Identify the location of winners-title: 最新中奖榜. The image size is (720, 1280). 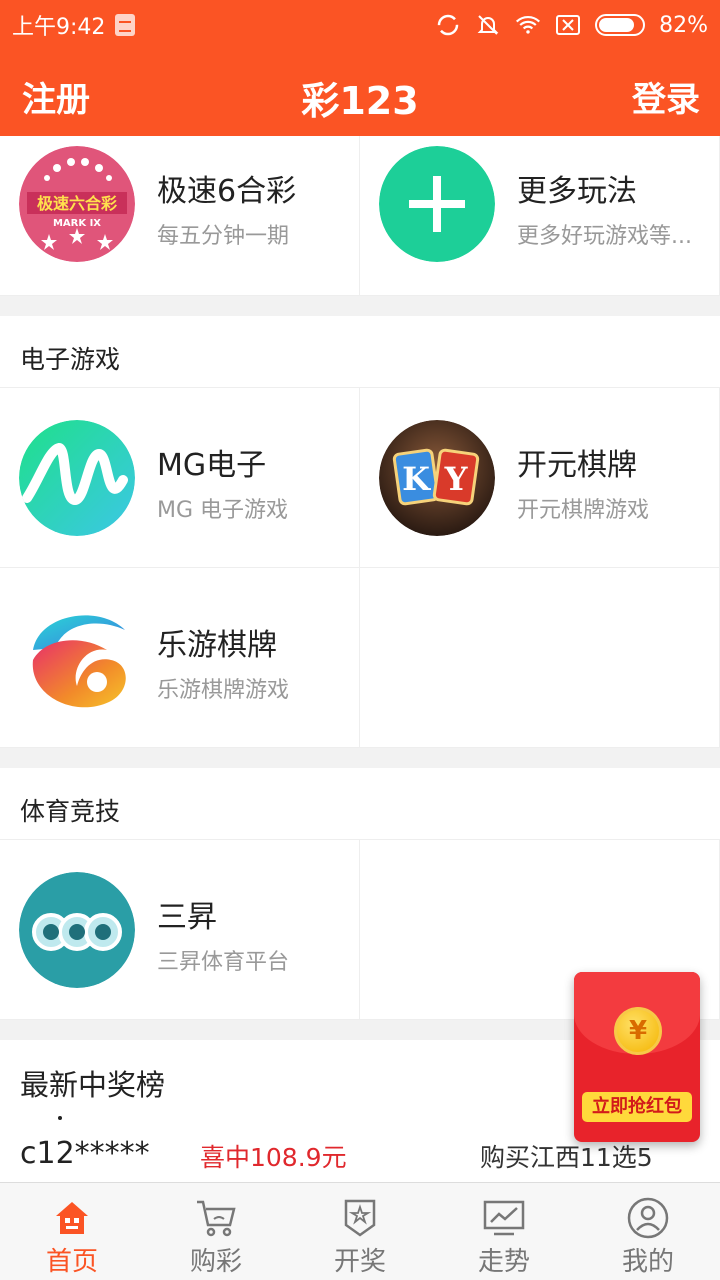
(93, 1085).